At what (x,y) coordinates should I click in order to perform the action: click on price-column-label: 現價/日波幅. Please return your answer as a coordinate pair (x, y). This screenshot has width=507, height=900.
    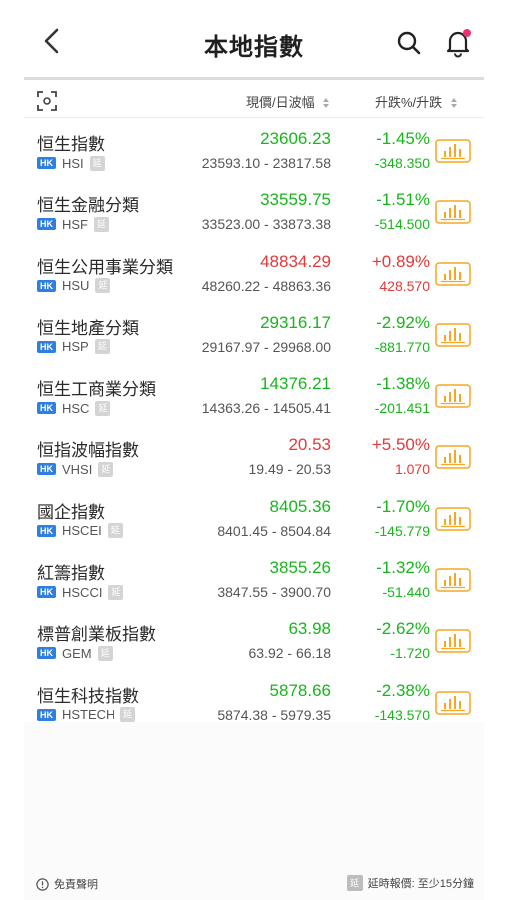
    Looking at the image, I should click on (280, 102).